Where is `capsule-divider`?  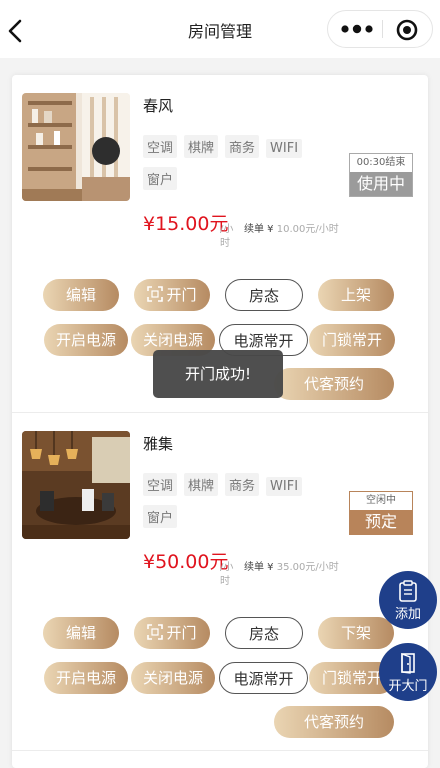
capsule-divider is located at coordinates (382, 29).